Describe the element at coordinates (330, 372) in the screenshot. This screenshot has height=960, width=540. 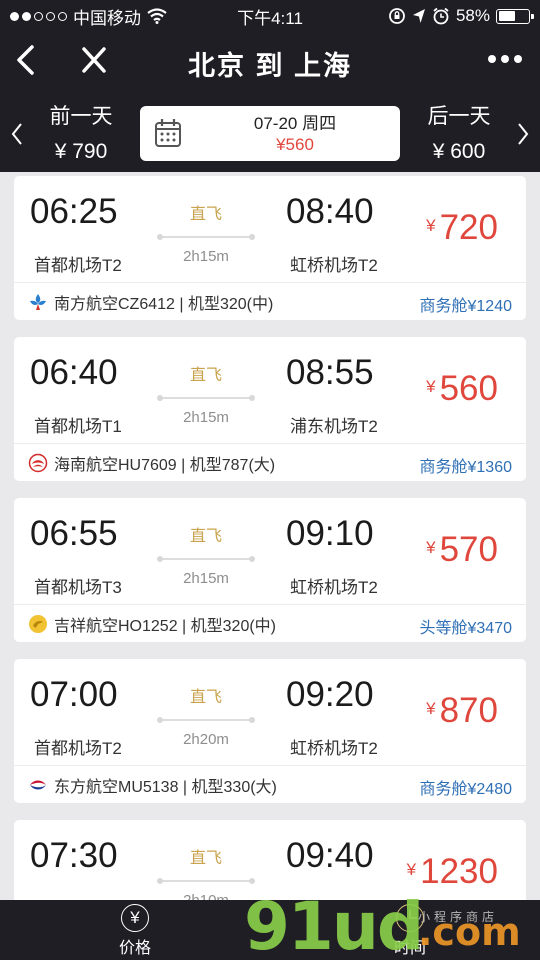
I see `arrival-time: 08:55` at that location.